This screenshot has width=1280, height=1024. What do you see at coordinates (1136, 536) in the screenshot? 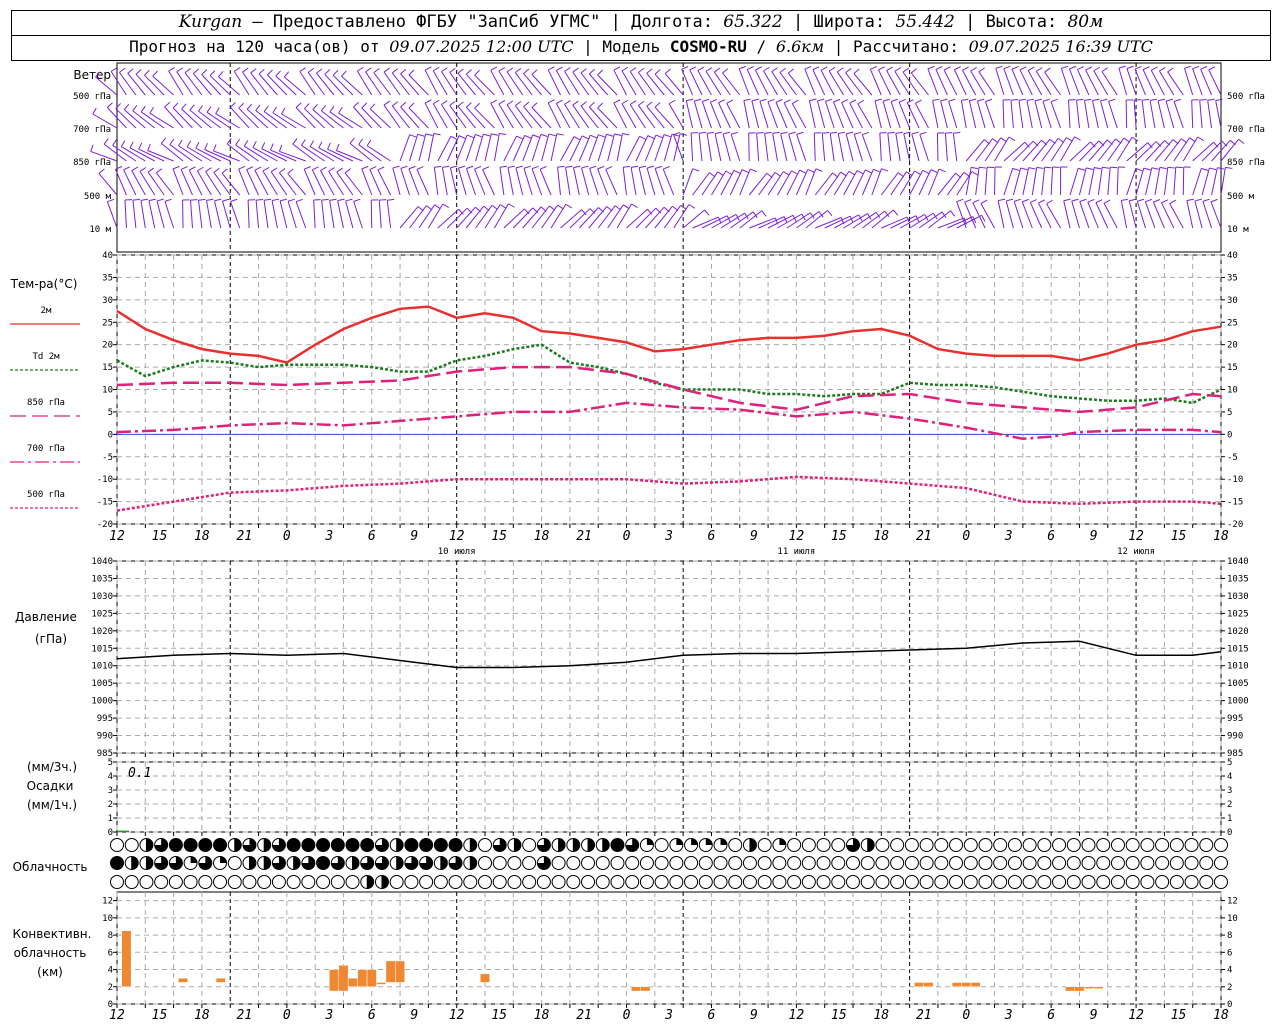
I see `temp-hour-label: 12` at bounding box center [1136, 536].